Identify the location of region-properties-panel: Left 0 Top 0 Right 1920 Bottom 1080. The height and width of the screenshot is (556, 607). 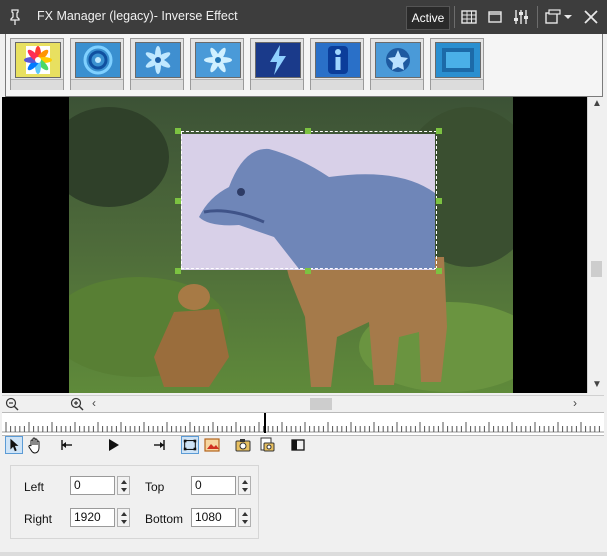
(134, 502).